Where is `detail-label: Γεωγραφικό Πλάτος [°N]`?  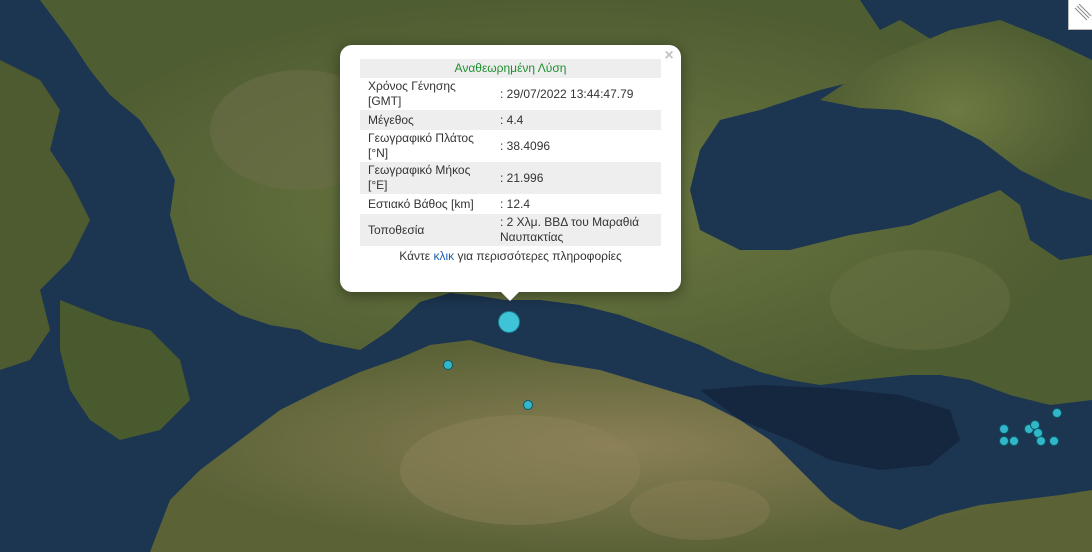
detail-label: Γεωγραφικό Πλάτος [°N] is located at coordinates (421, 145).